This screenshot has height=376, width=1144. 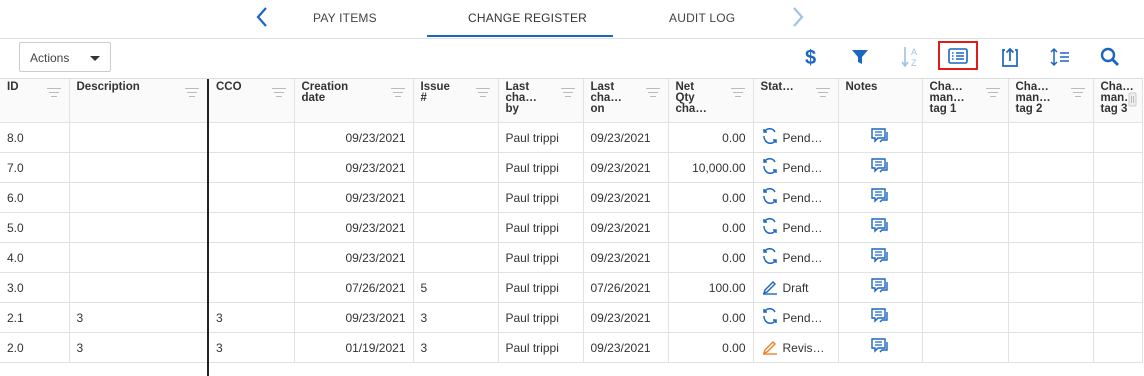 I want to click on cell-issue: 3, so click(x=456, y=317).